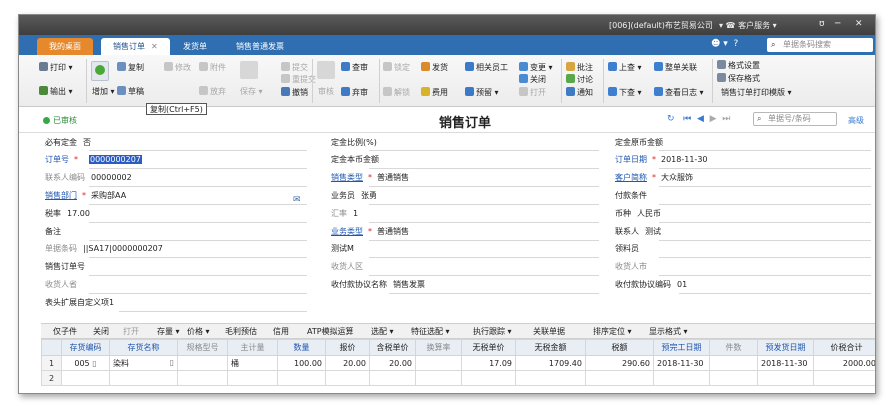 Image resolution: width=894 pixels, height=412 pixels. What do you see at coordinates (631, 197) in the screenshot?
I see `pay-terms-field: 付款条件` at bounding box center [631, 197].